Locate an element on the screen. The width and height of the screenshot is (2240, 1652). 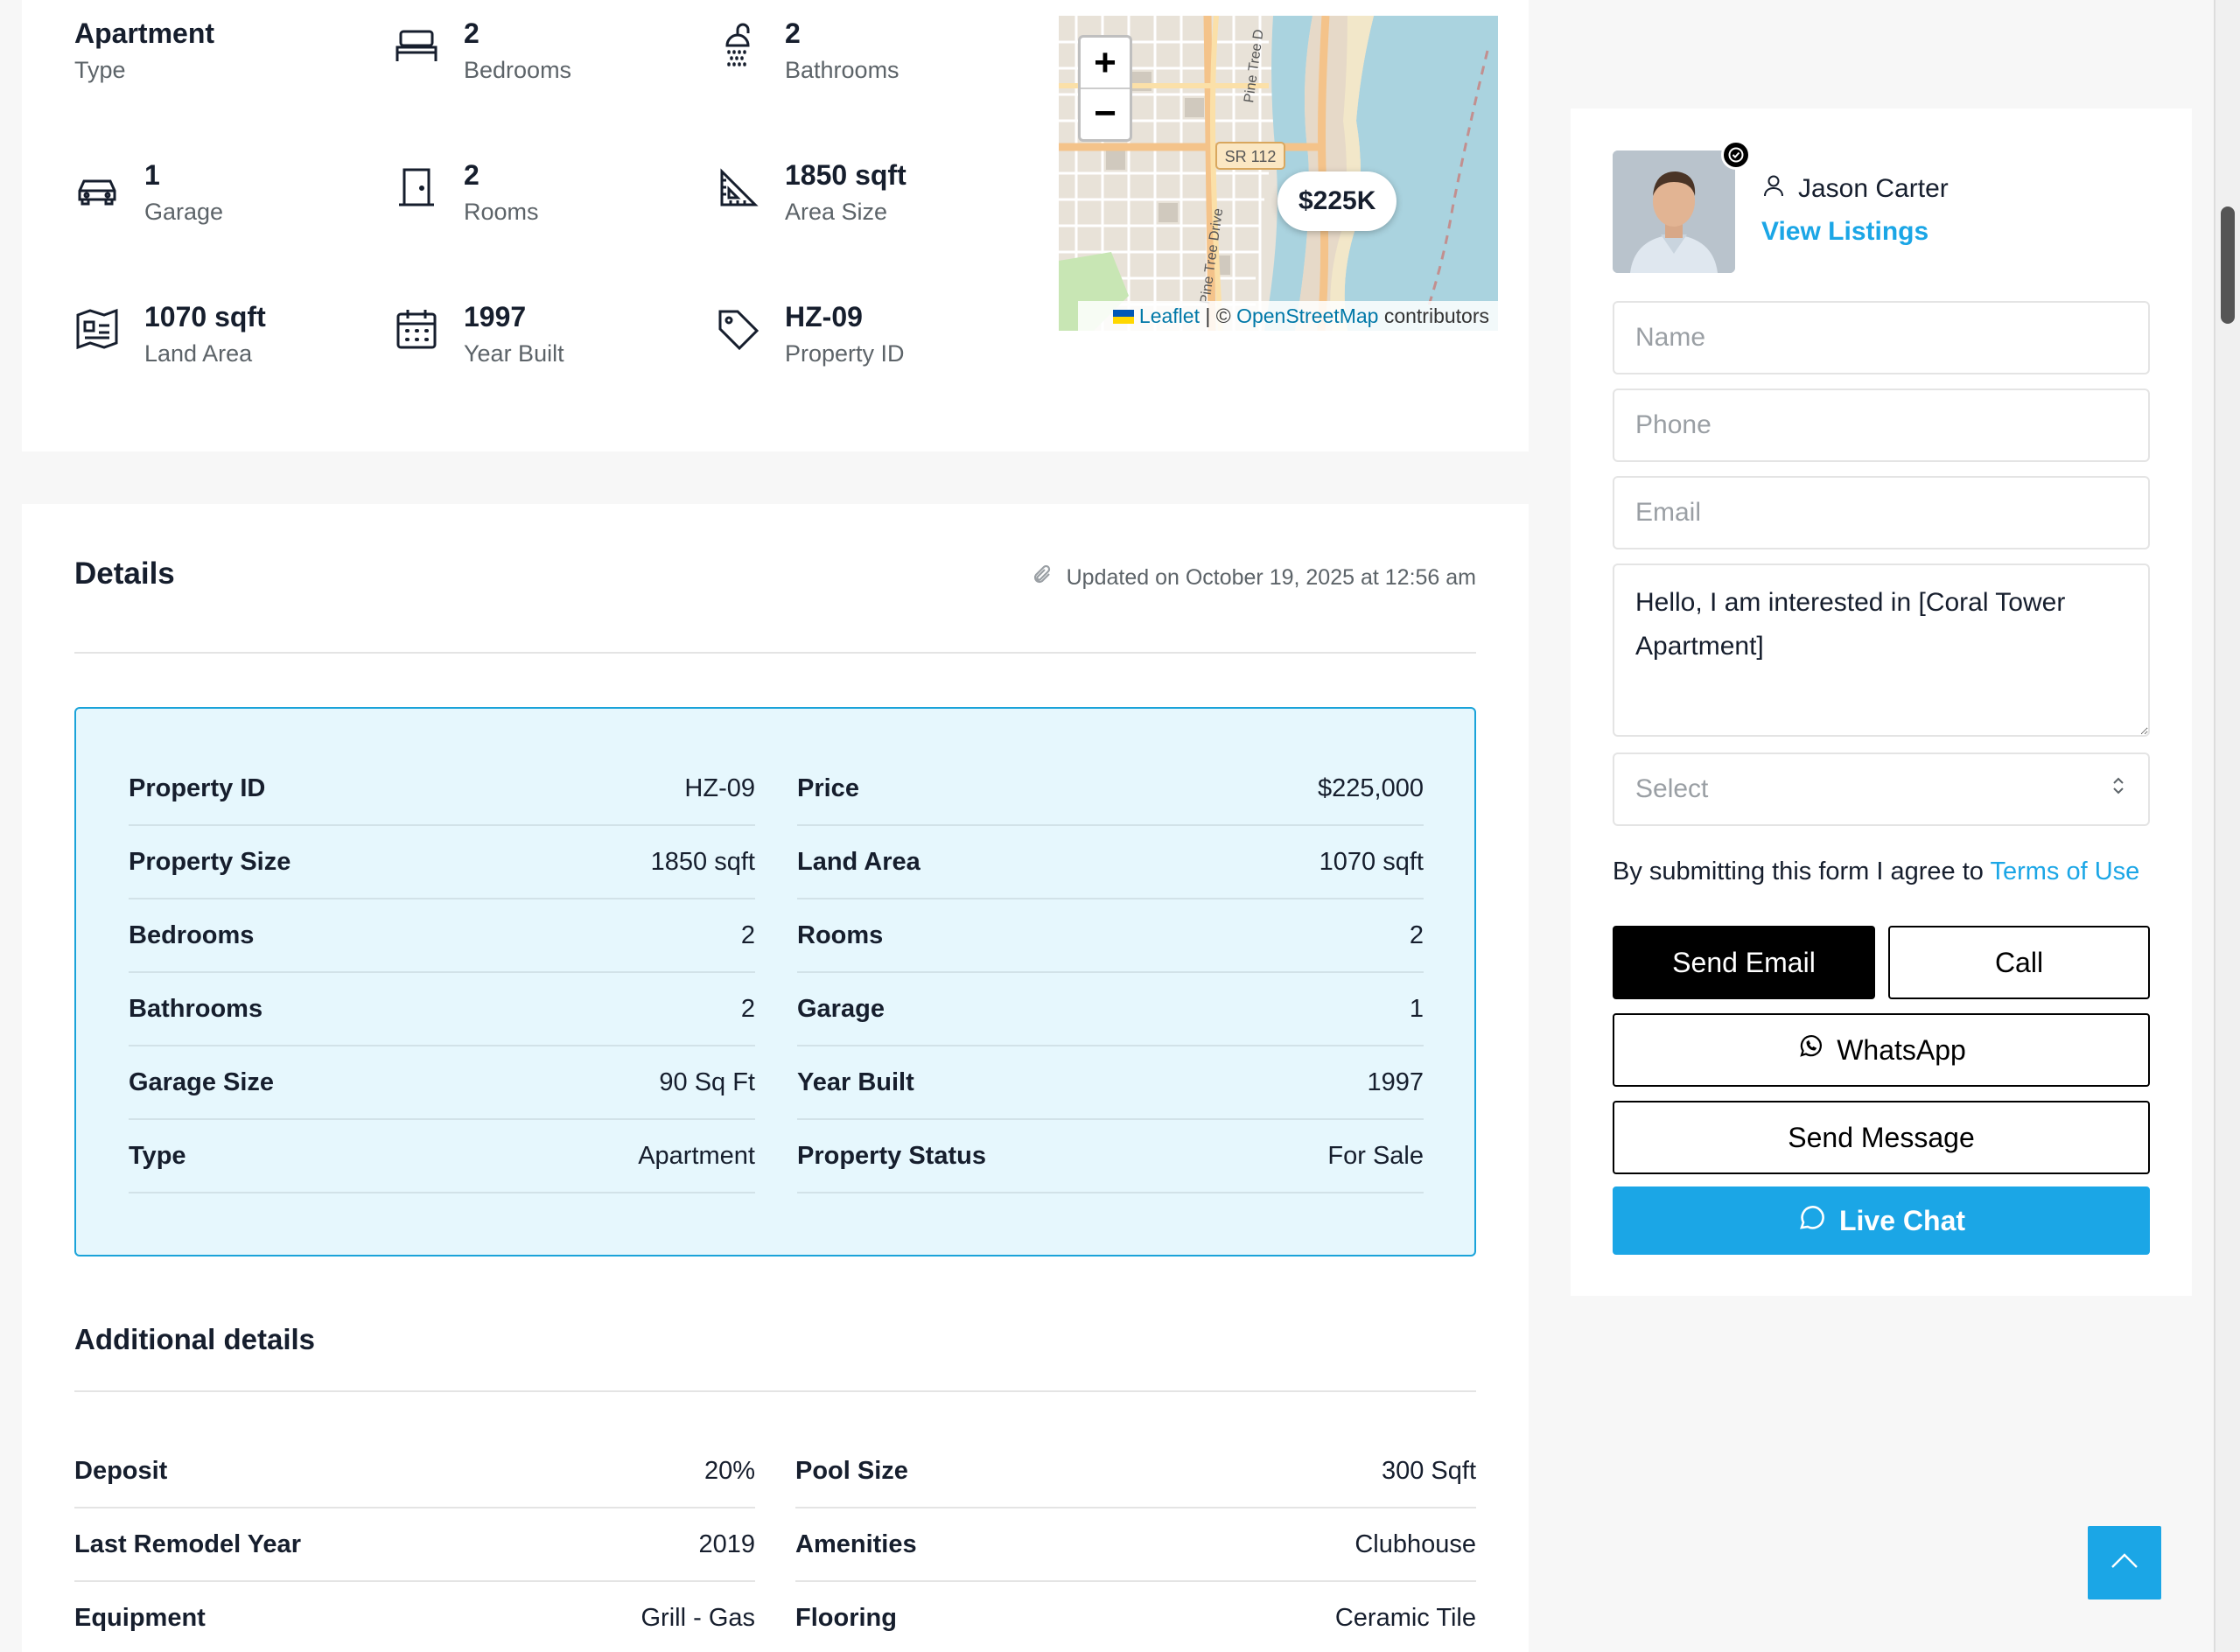
additional-key: Amenities is located at coordinates (856, 1544).